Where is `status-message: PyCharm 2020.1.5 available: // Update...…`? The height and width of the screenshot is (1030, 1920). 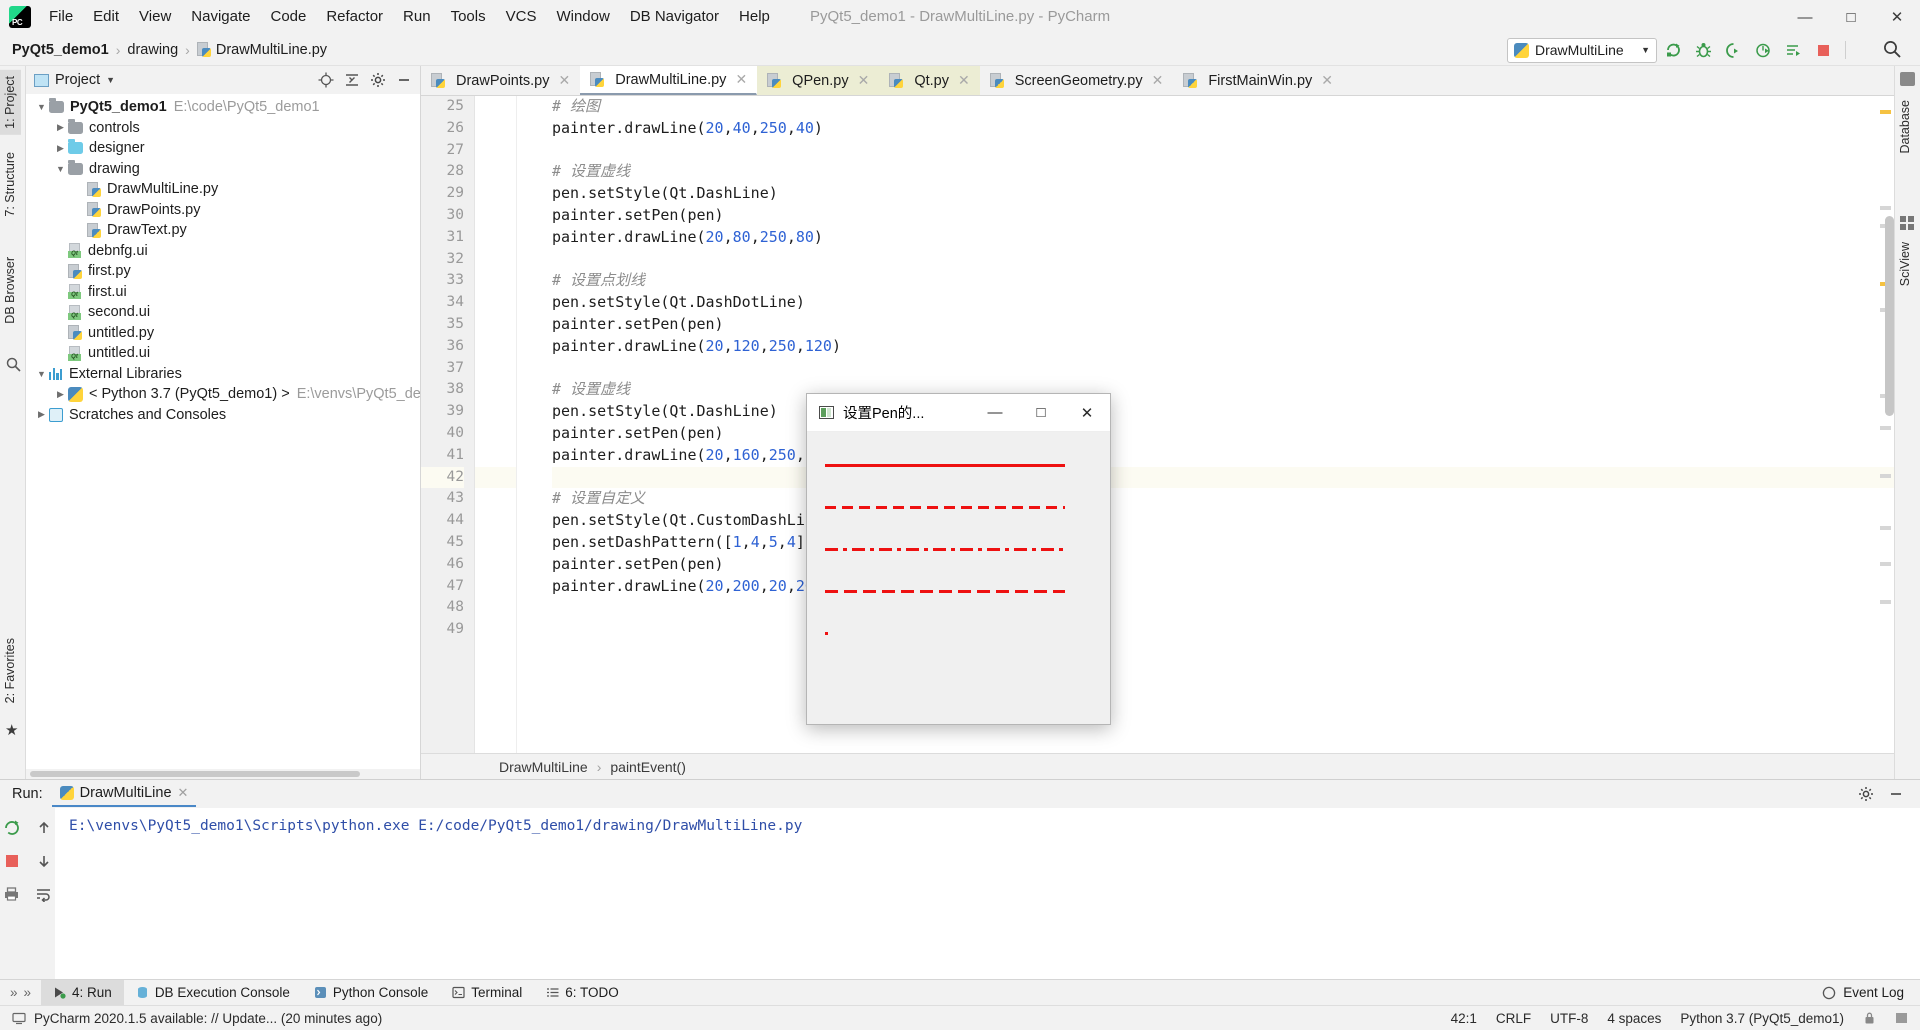
status-message: PyCharm 2020.1.5 available: // Update...… is located at coordinates (208, 1018).